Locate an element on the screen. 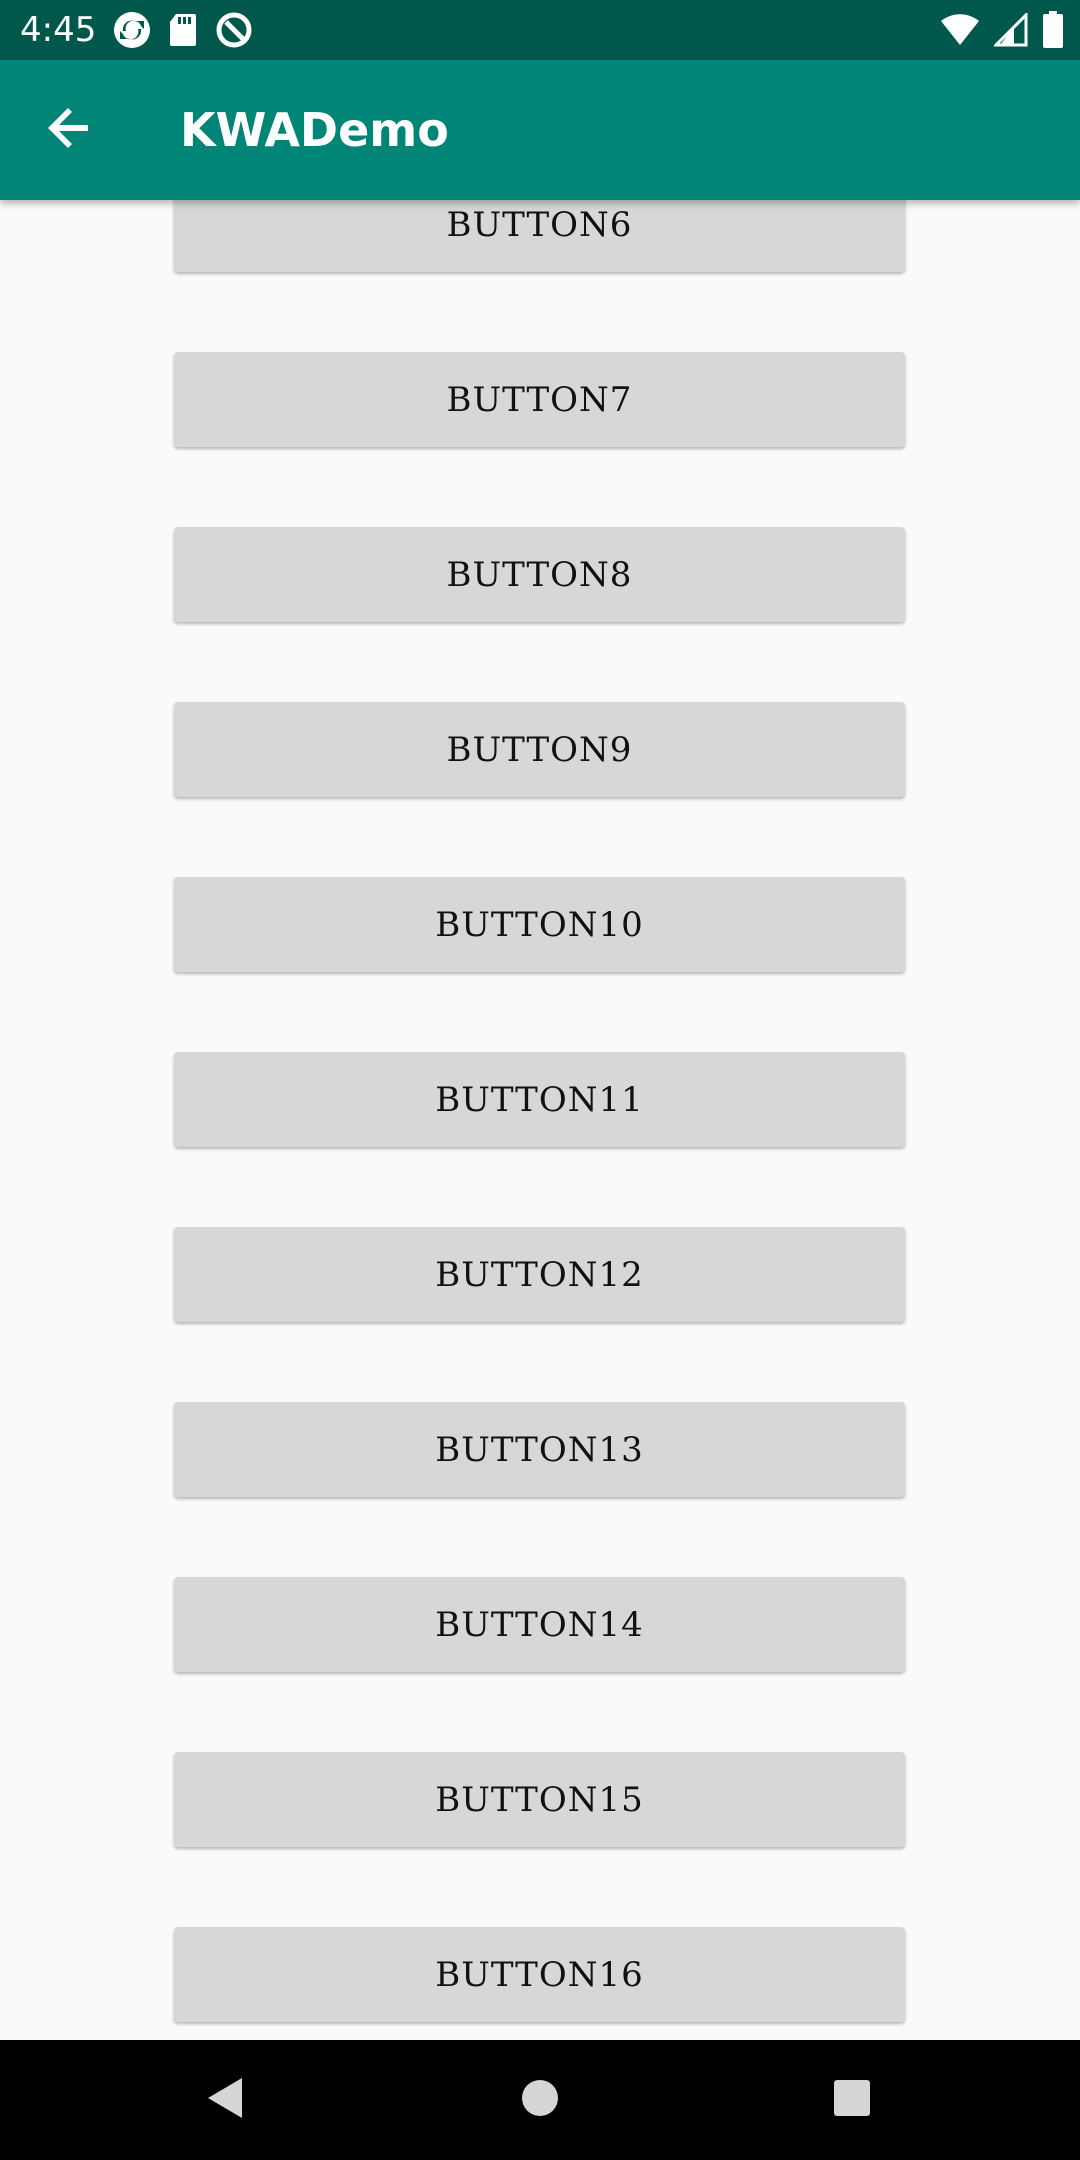 The height and width of the screenshot is (2160, 1080). back-triangle-icon is located at coordinates (226, 2100).